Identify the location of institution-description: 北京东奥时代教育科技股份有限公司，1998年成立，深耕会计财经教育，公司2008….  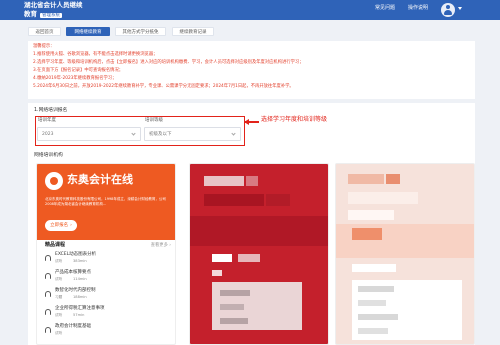
(105, 201).